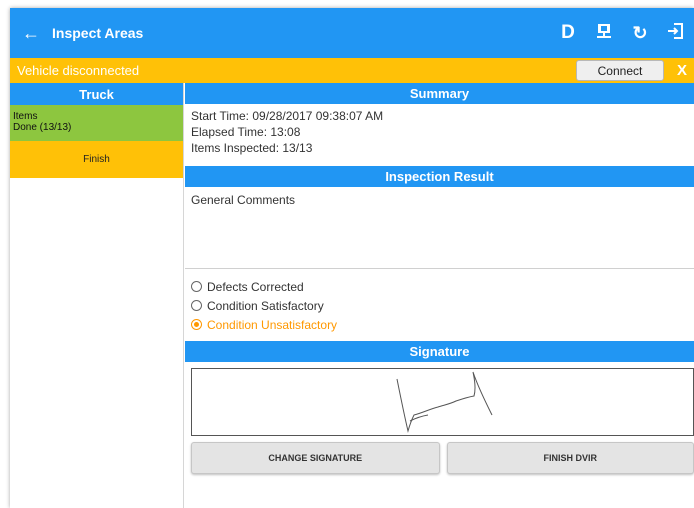 The height and width of the screenshot is (508, 694). I want to click on sidebar-item-items: Items Done (13/13), so click(96, 123).